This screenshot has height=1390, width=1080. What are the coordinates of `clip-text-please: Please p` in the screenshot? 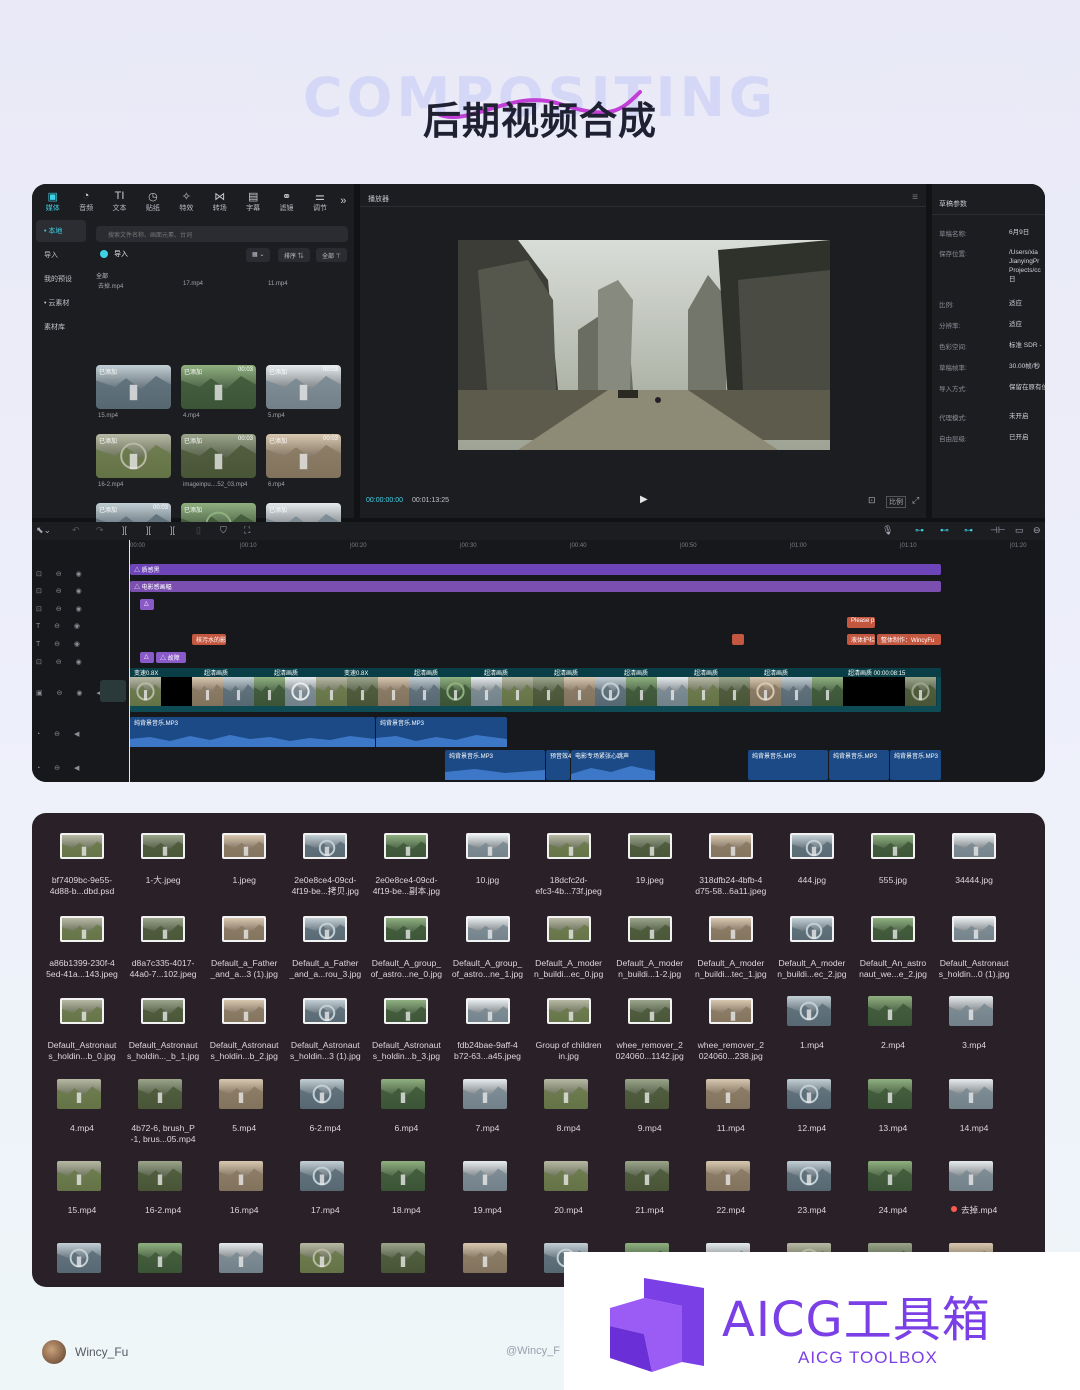 It's located at (861, 622).